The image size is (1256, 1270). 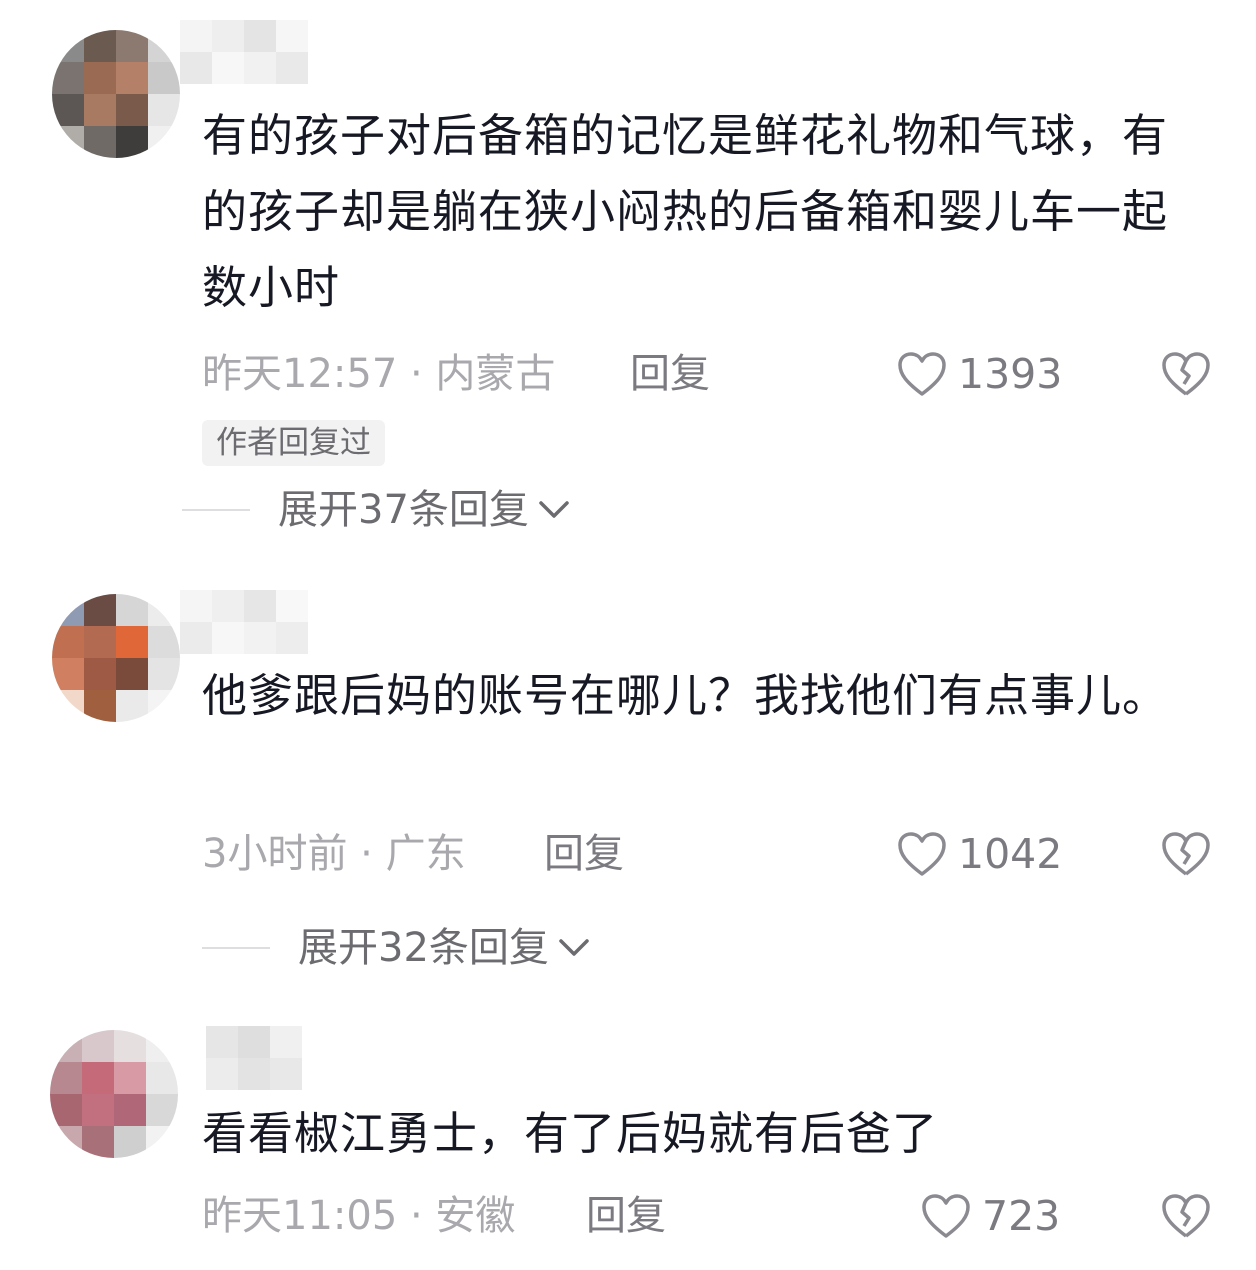 What do you see at coordinates (707, 854) in the screenshot?
I see `comment-meta: 3小时前 · 广东 回复 1042` at bounding box center [707, 854].